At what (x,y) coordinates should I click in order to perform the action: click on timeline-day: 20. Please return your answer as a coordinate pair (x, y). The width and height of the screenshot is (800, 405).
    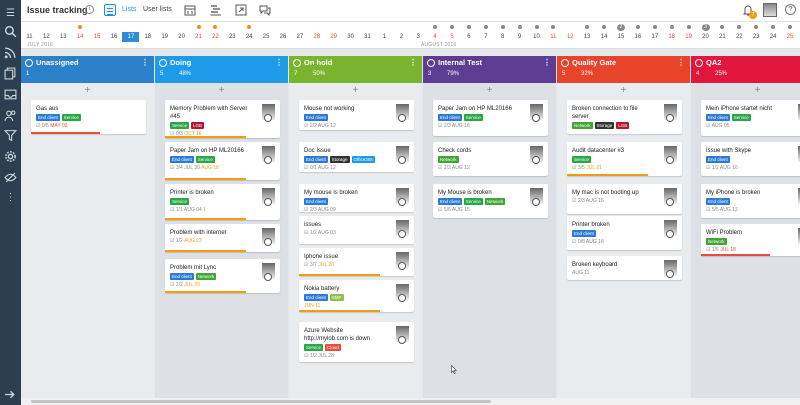
    Looking at the image, I should click on (705, 37).